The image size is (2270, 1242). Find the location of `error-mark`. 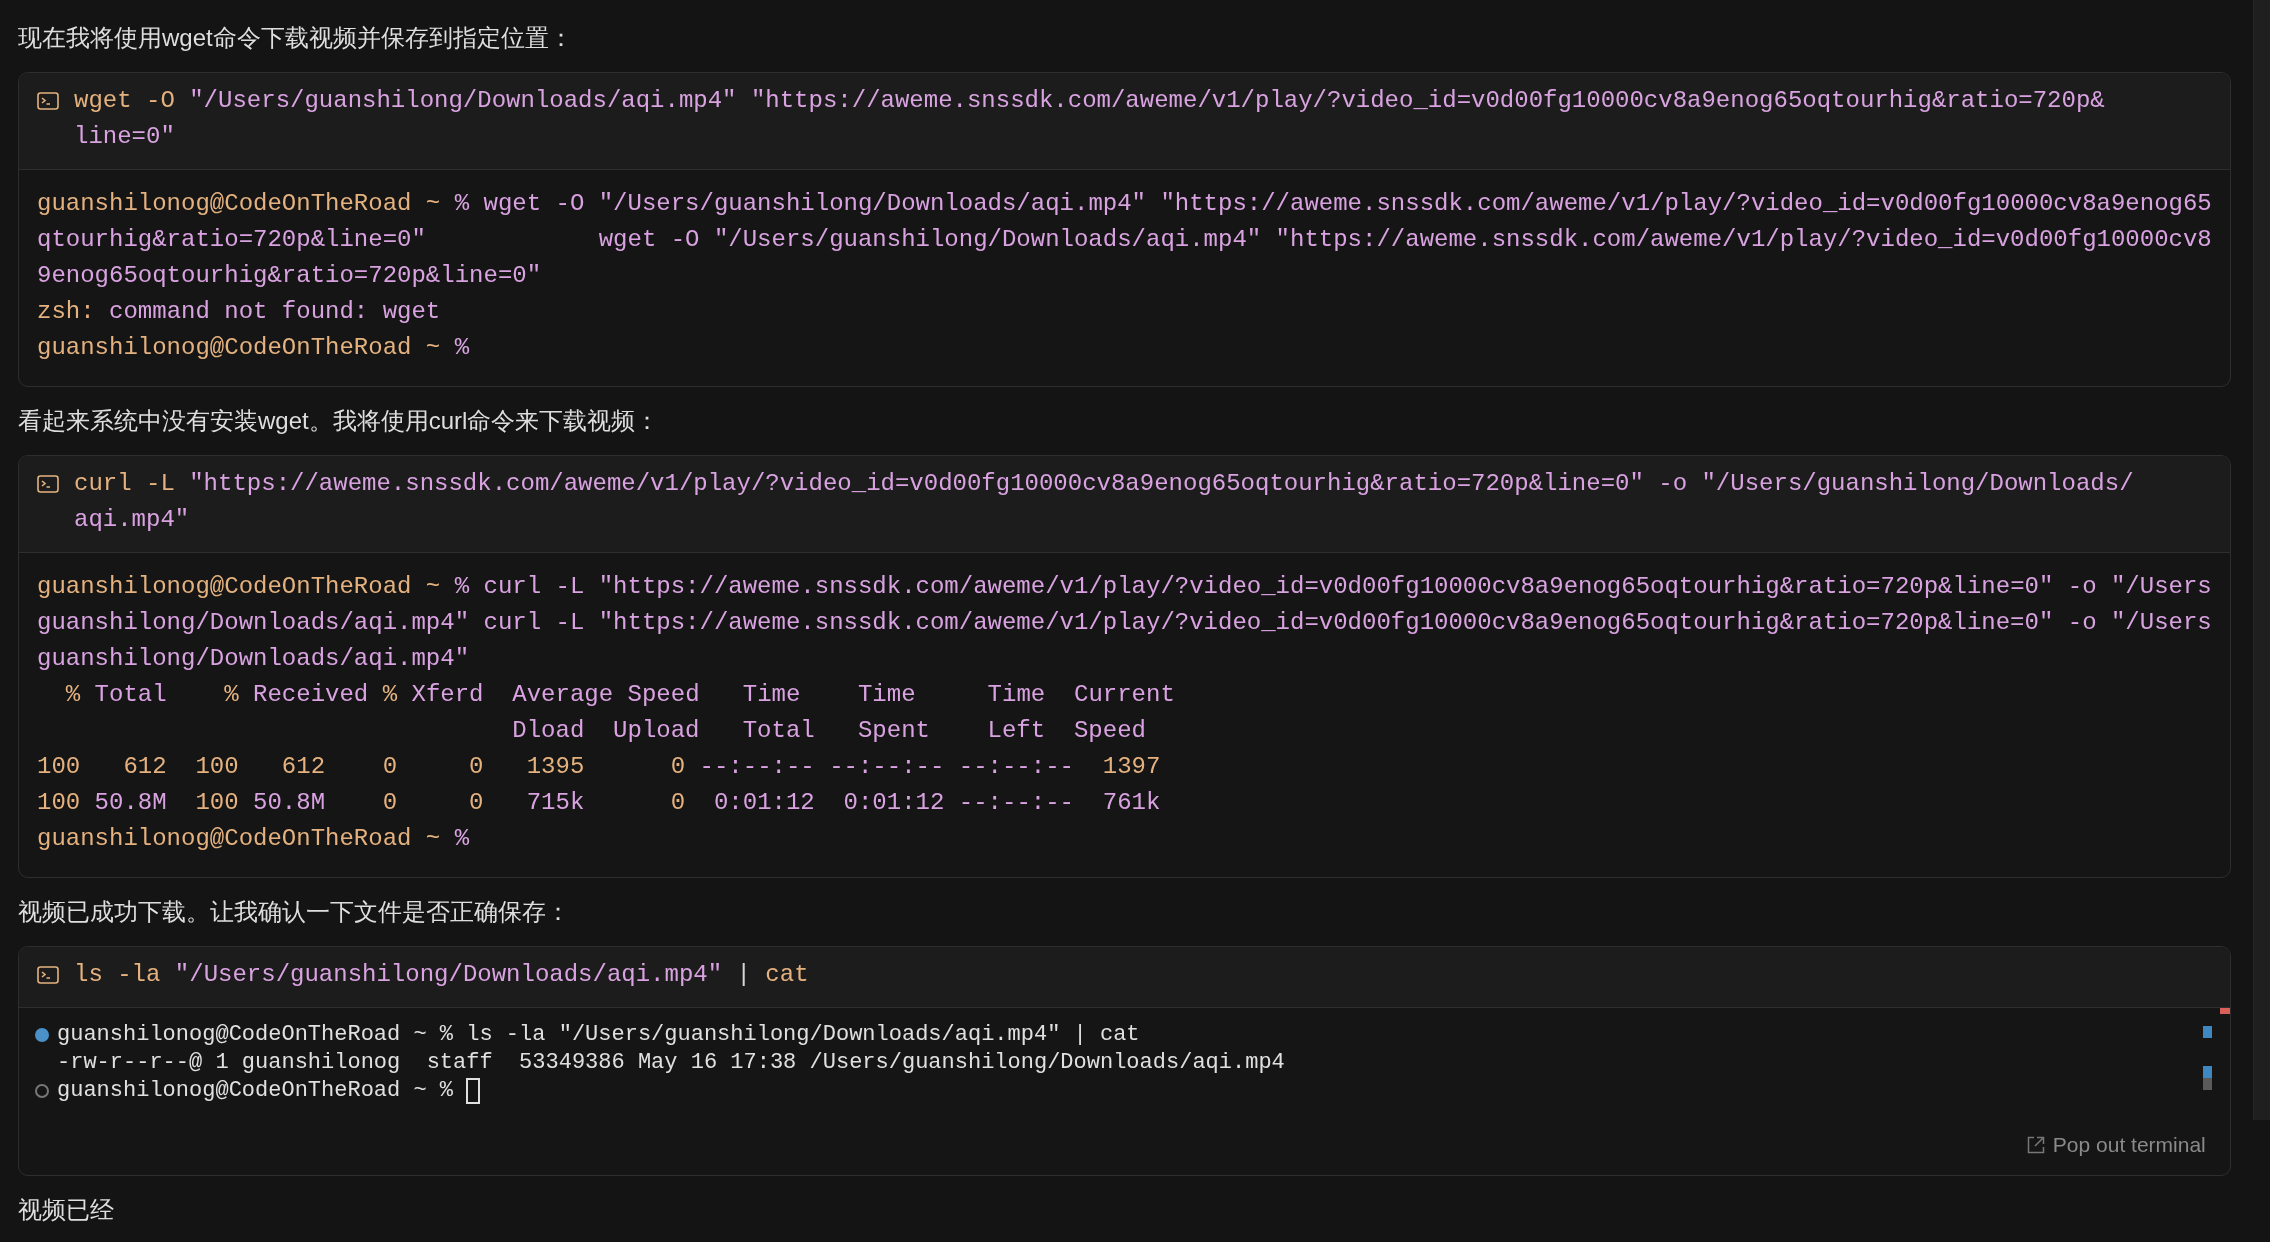

error-mark is located at coordinates (2224, 1011).